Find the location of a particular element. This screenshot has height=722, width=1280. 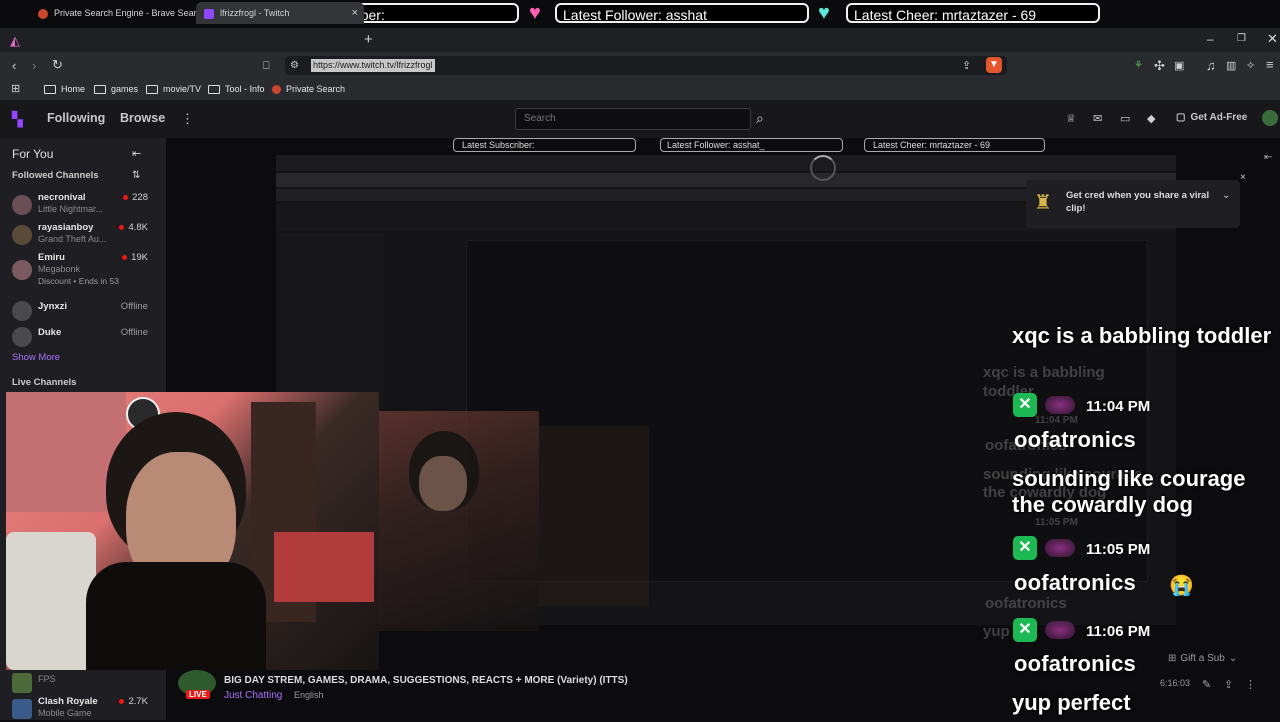

tab-brave-search: Private Search Engine - Brave Search is located at coordinates (118, 13).